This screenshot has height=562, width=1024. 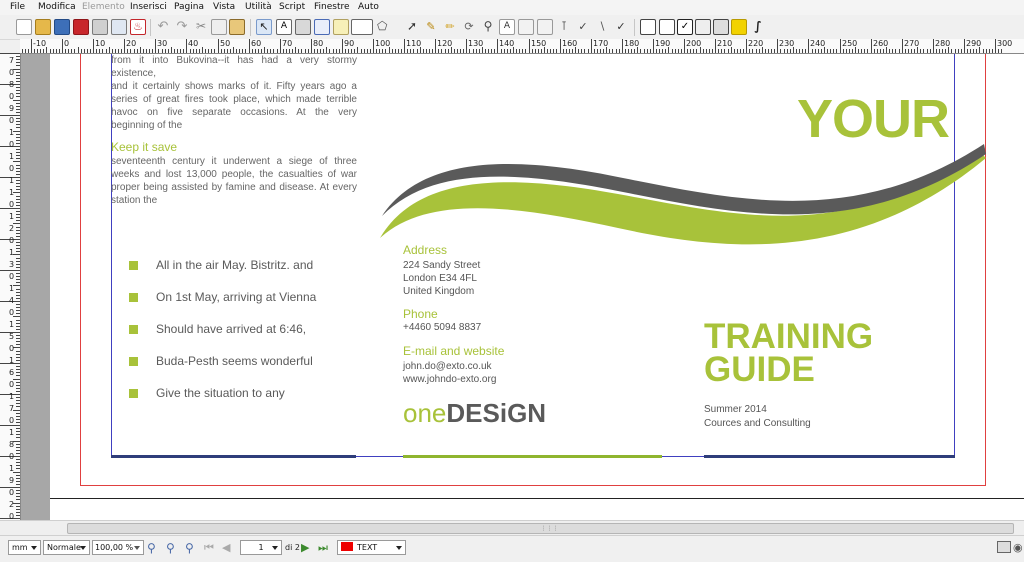 What do you see at coordinates (789, 336) in the screenshot?
I see `title-training: TRAINING` at bounding box center [789, 336].